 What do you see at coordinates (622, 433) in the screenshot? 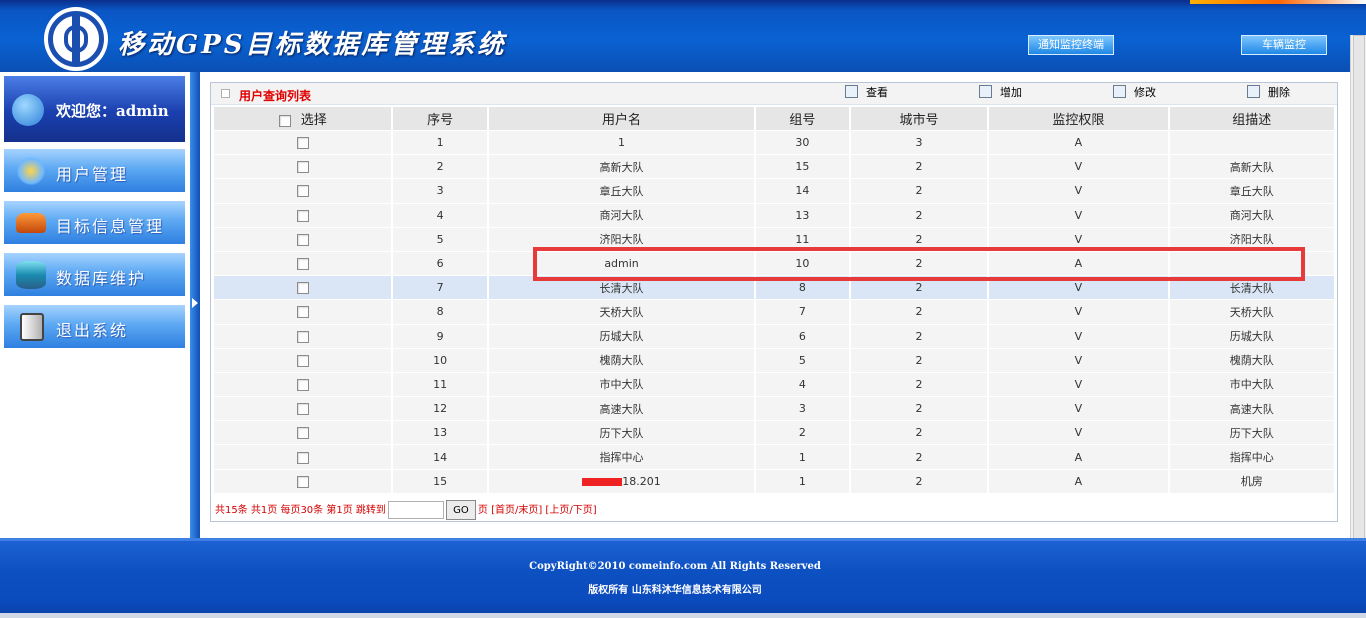
I see `username-cell: 历下大队` at bounding box center [622, 433].